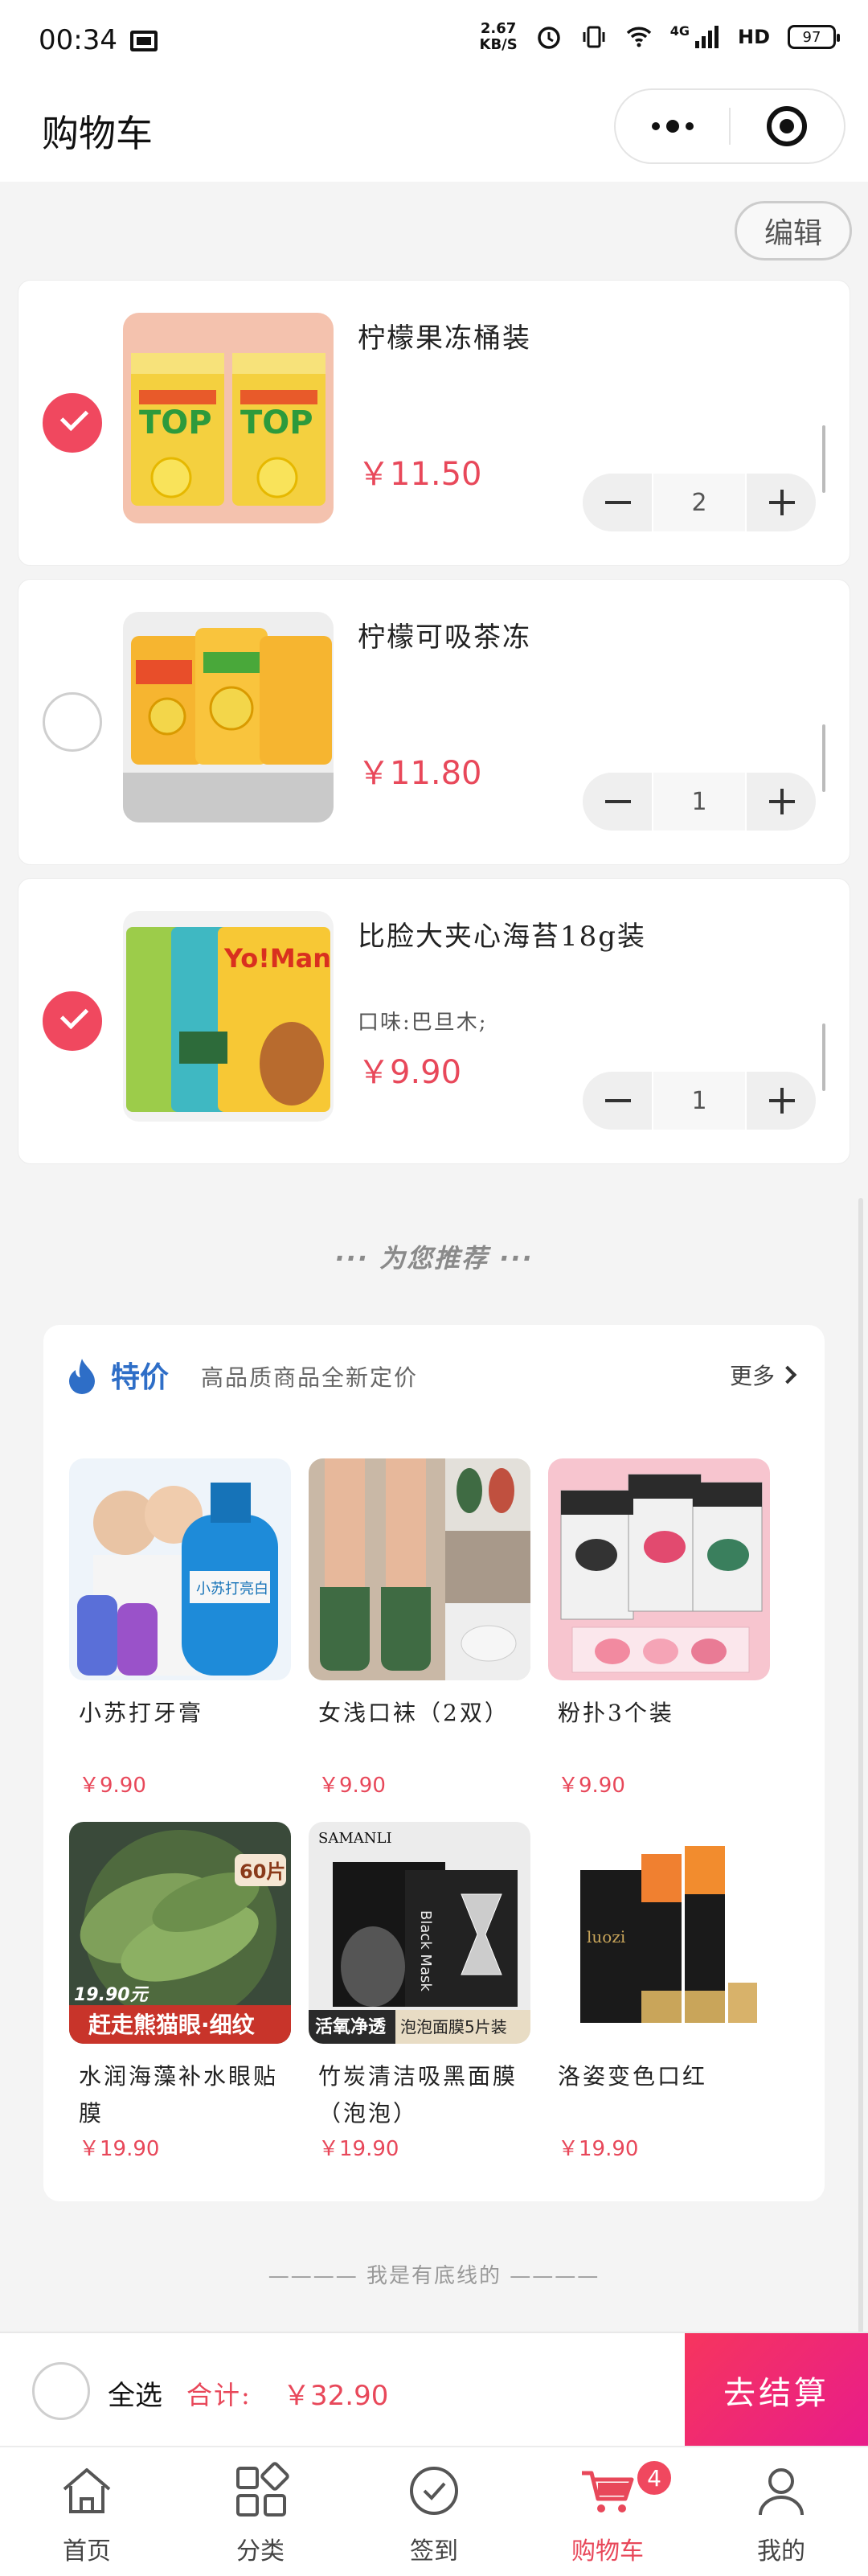  Describe the element at coordinates (638, 37) in the screenshot. I see `wifi-icon` at that location.